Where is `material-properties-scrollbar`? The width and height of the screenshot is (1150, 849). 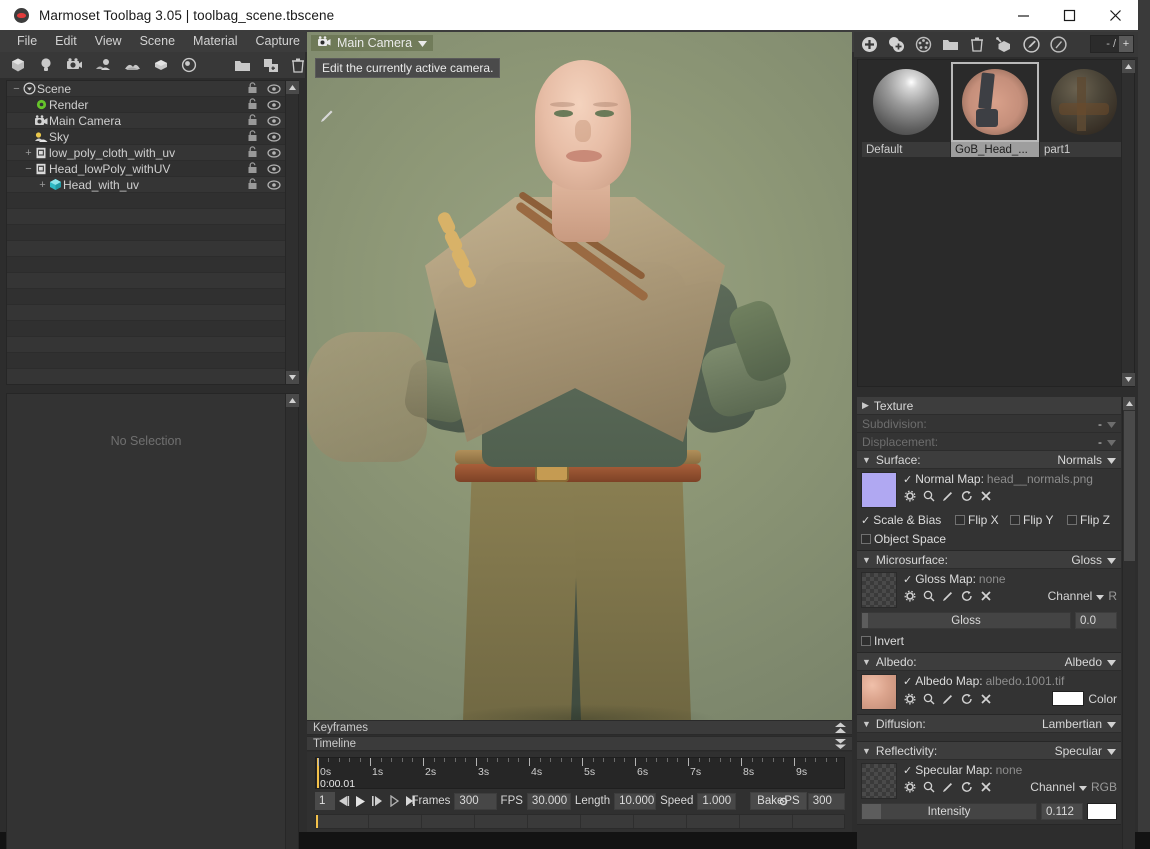
material-properties-scrollbar is located at coordinates (1128, 623).